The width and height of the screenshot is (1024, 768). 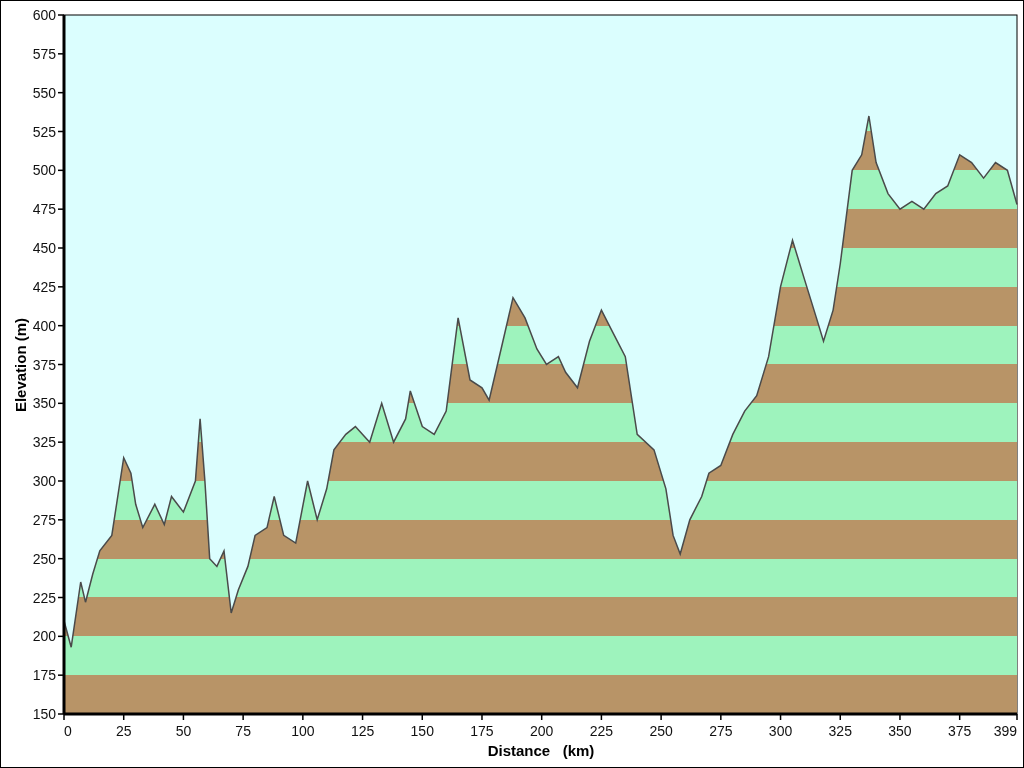 What do you see at coordinates (542, 731) in the screenshot?
I see `x-tick-label: 200` at bounding box center [542, 731].